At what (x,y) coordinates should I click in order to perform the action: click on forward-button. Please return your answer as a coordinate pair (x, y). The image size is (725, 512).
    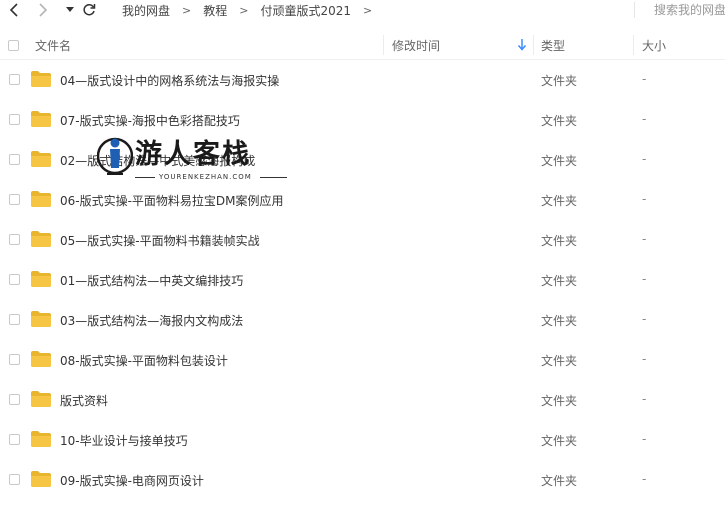
    Looking at the image, I should click on (43, 10).